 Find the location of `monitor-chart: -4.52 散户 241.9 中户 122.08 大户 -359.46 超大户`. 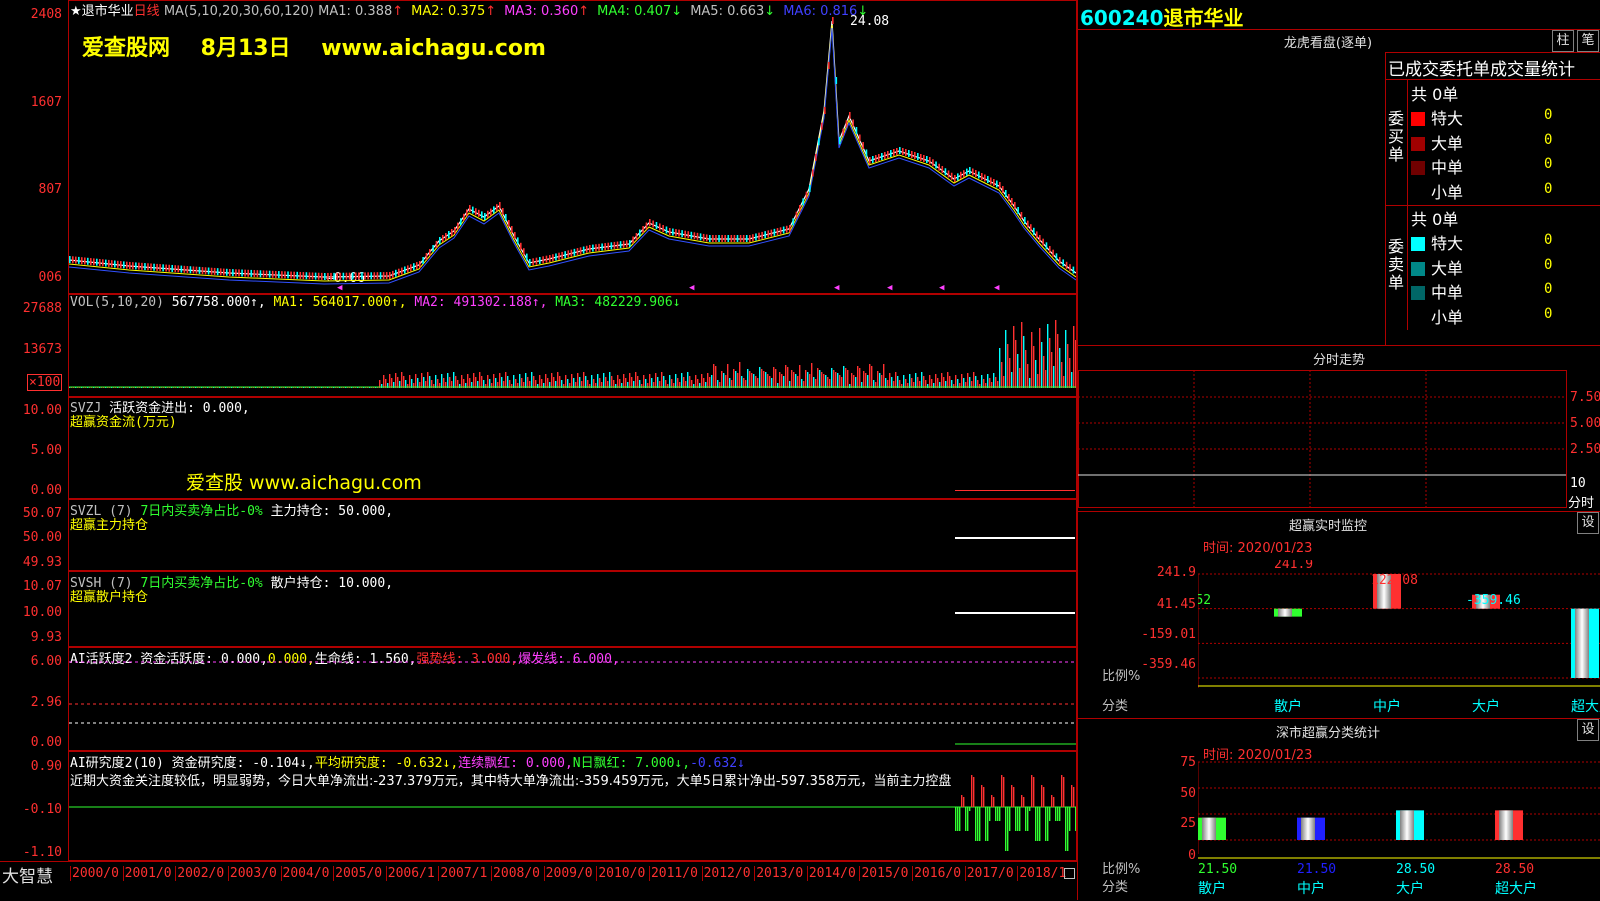

monitor-chart: -4.52 散户 241.9 中户 122.08 大户 -359.46 超大户 is located at coordinates (1399, 640).